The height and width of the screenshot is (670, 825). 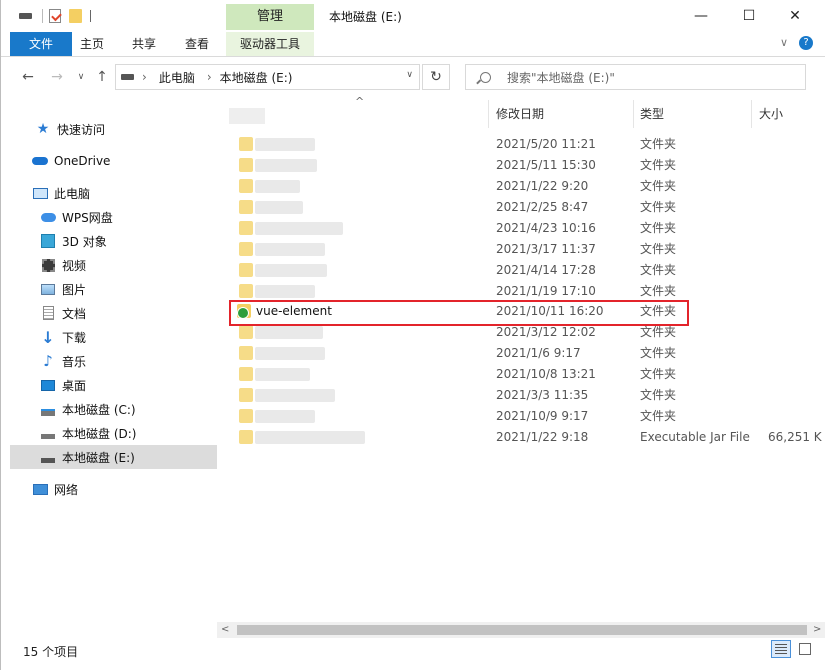 I want to click on file-row: 2021/5/20 11:21 文件夹, so click(x=526, y=144).